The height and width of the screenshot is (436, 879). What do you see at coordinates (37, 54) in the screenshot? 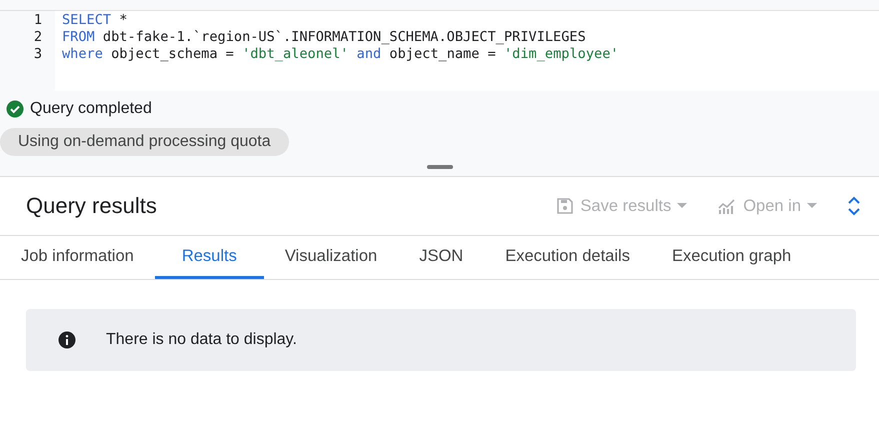
I see `line-number: 3` at bounding box center [37, 54].